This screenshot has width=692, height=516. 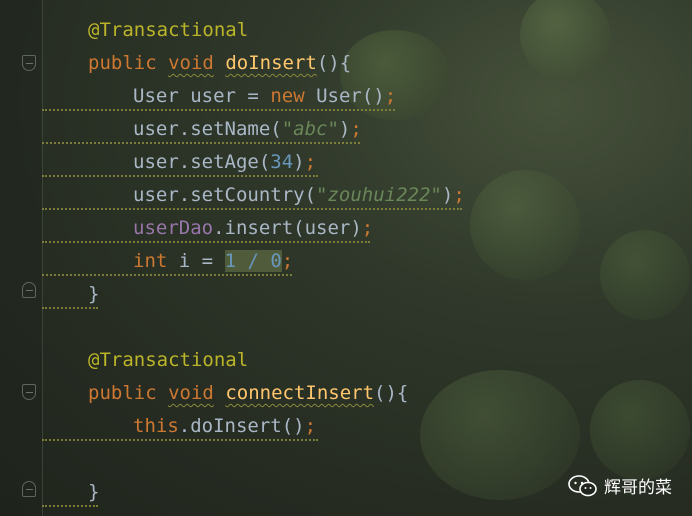 I want to click on wechat-icon, so click(x=582, y=485).